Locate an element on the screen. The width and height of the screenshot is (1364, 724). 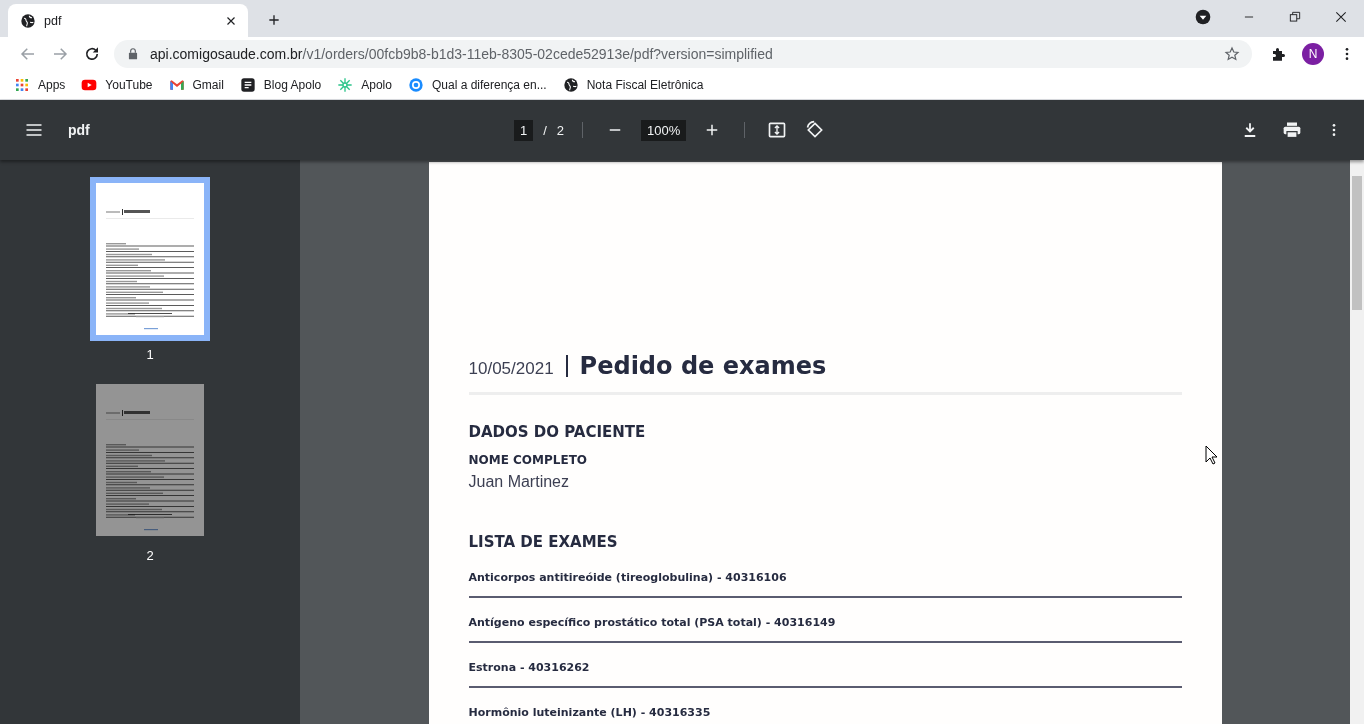
page-number: 1 is located at coordinates (150, 354).